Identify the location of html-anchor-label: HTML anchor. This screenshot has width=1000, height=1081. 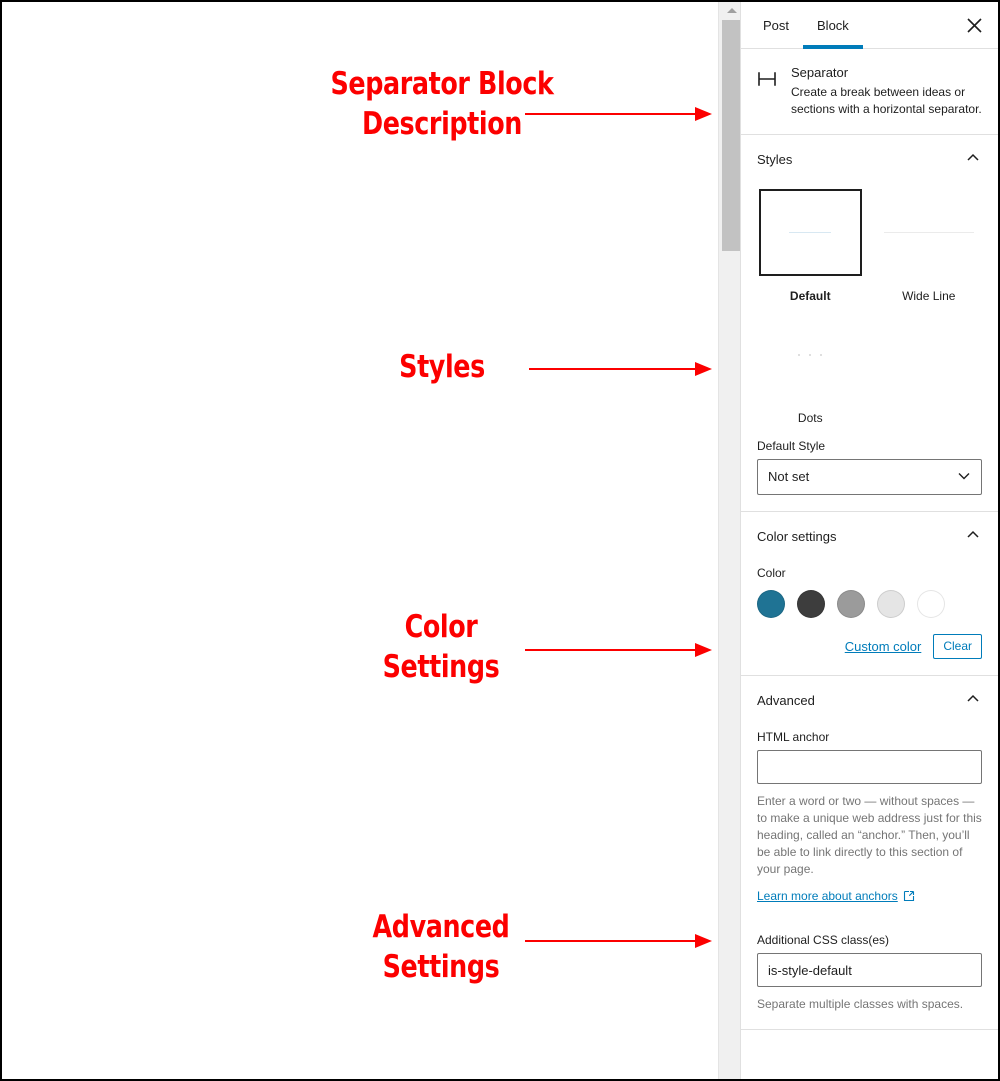
(793, 737).